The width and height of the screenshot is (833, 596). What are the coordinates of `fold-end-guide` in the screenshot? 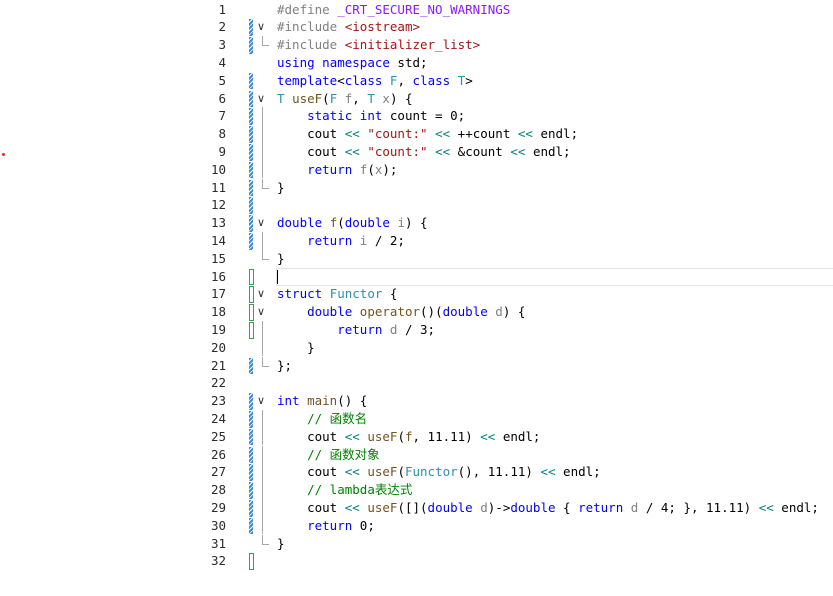 It's located at (265, 41).